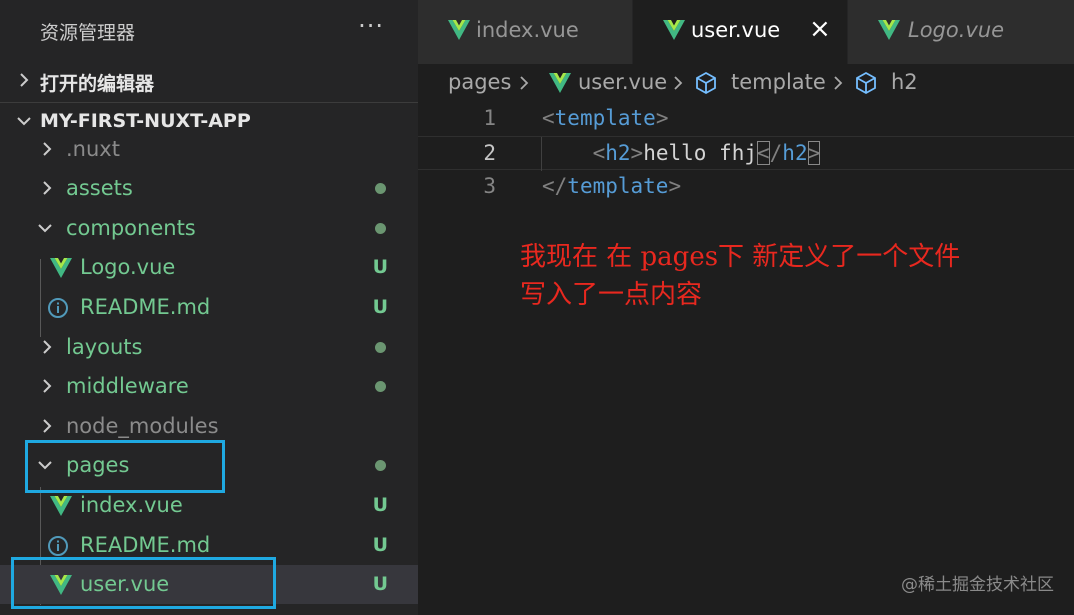 The width and height of the screenshot is (1074, 615). I want to click on line-number: 1, so click(489, 118).